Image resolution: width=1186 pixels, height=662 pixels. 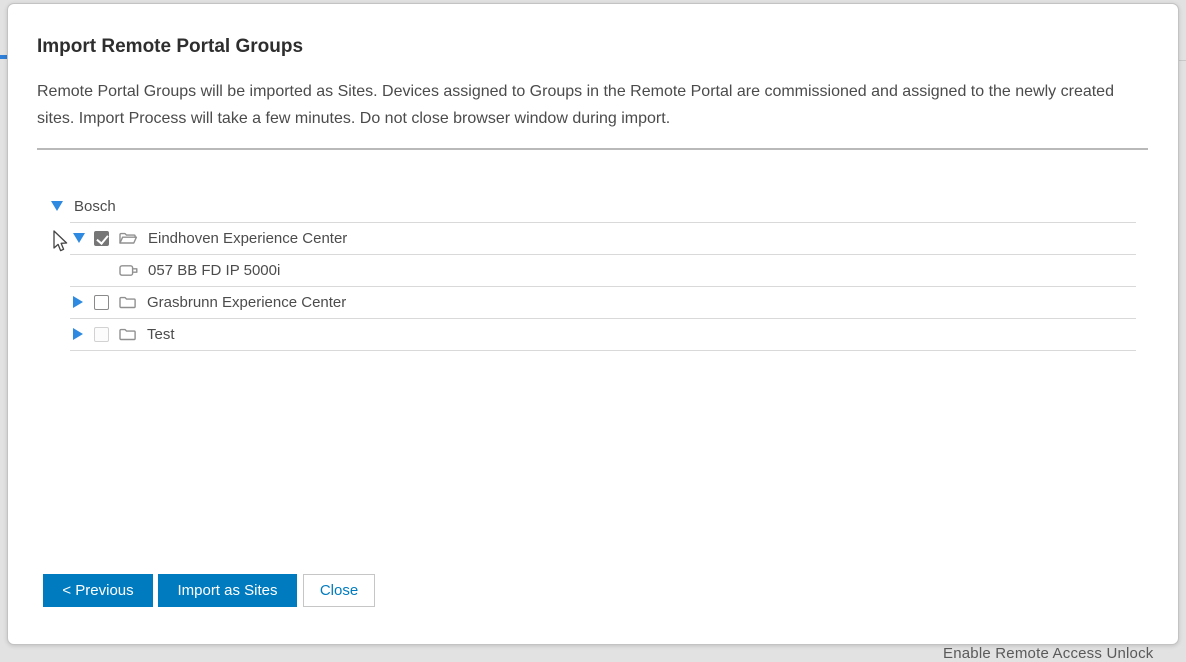 I want to click on background-footer-partial-text: Enable Remote Access Unlock, so click(x=1048, y=653).